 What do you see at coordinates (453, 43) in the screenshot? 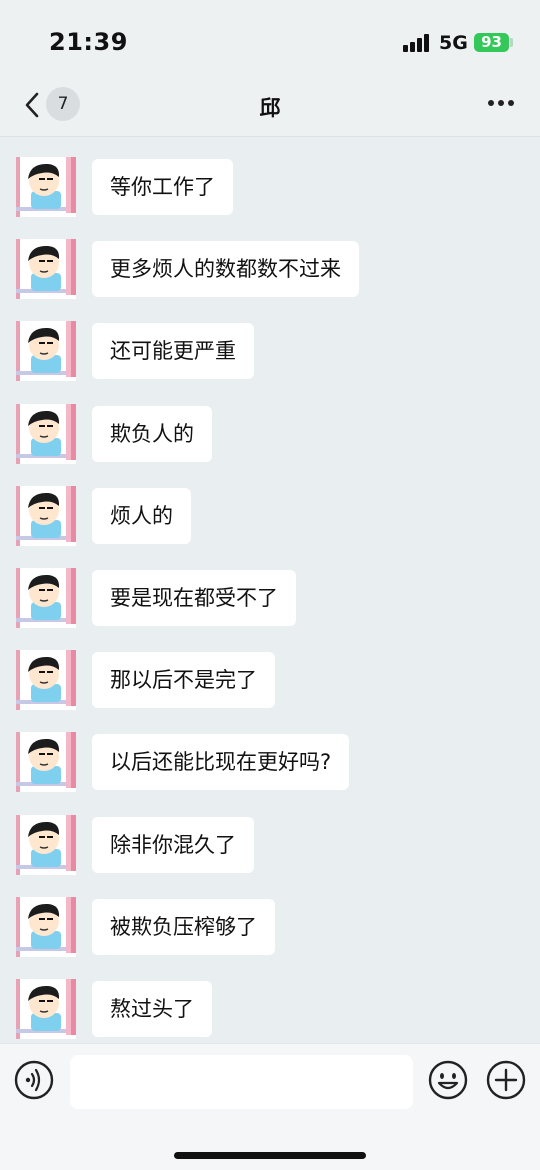
I see `network-type: 5G` at bounding box center [453, 43].